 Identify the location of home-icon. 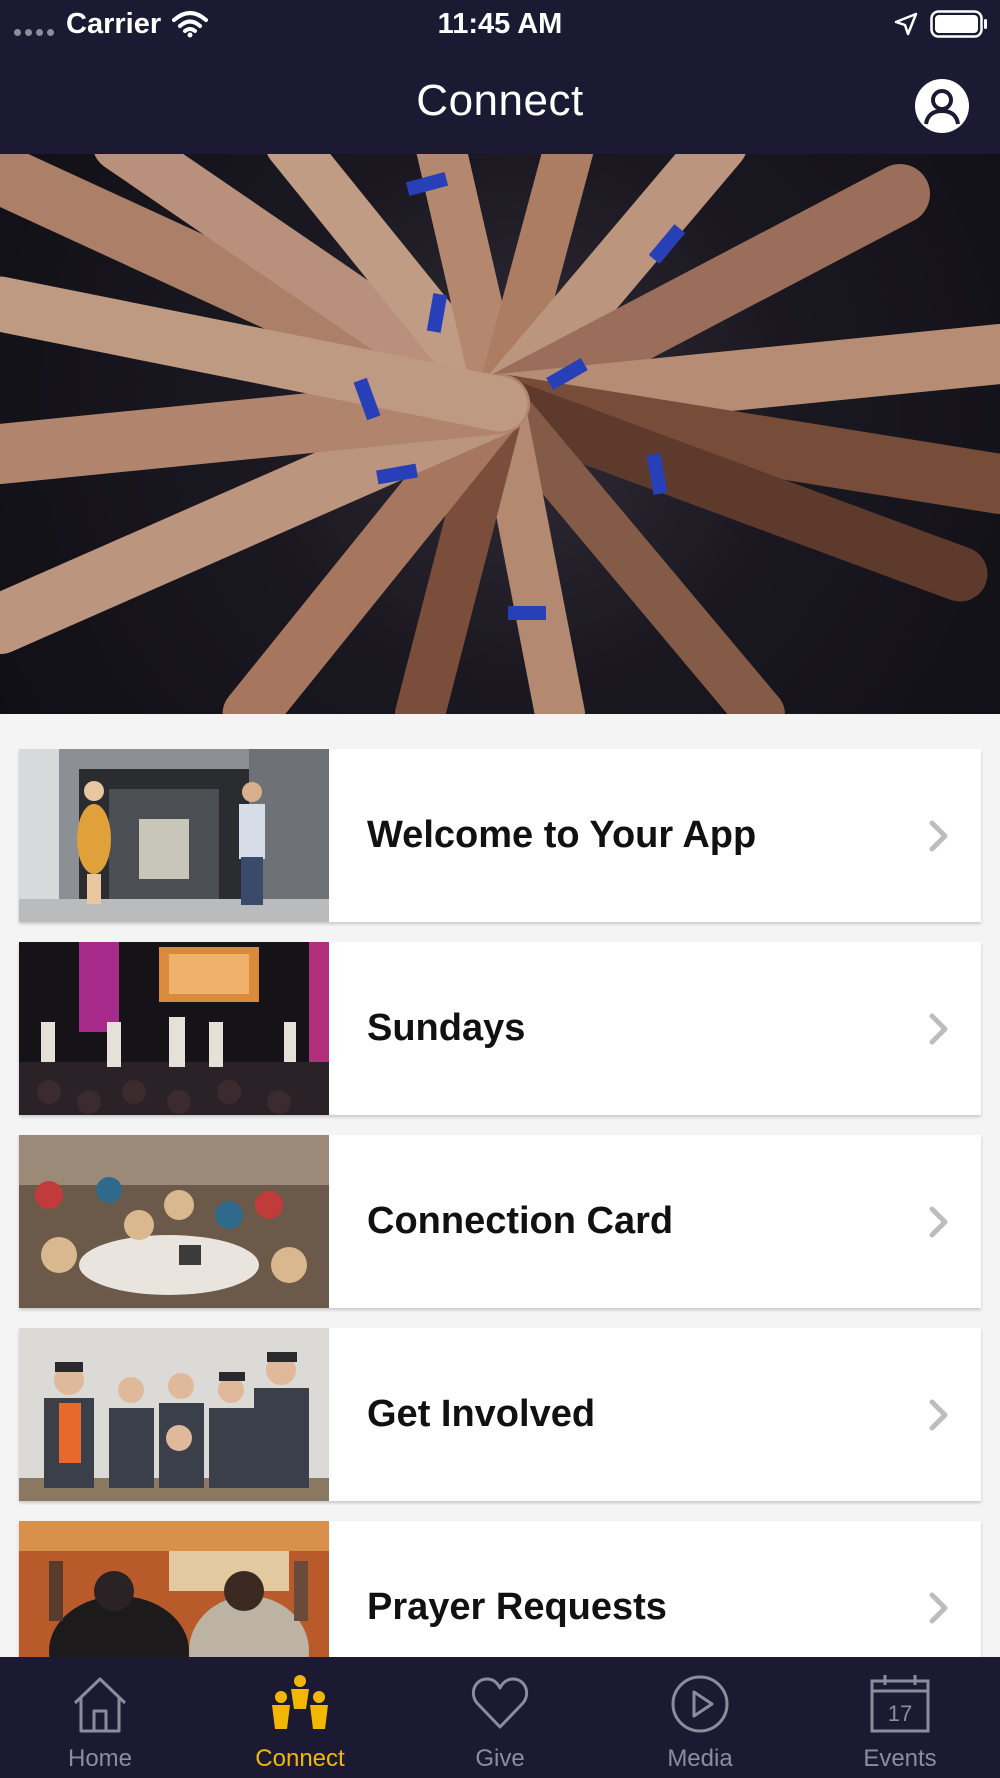
(100, 1704).